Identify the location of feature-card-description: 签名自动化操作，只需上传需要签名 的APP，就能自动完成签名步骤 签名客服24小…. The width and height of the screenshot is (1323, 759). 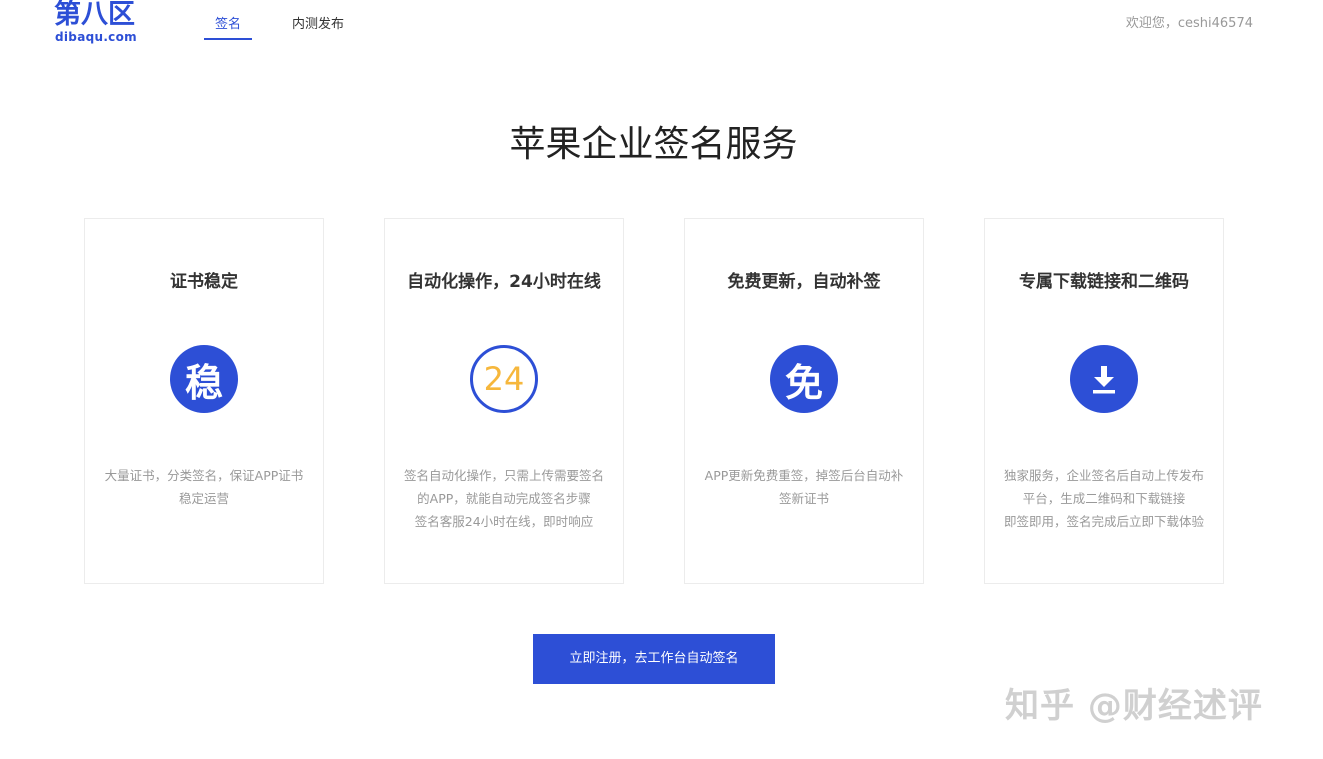
(504, 498).